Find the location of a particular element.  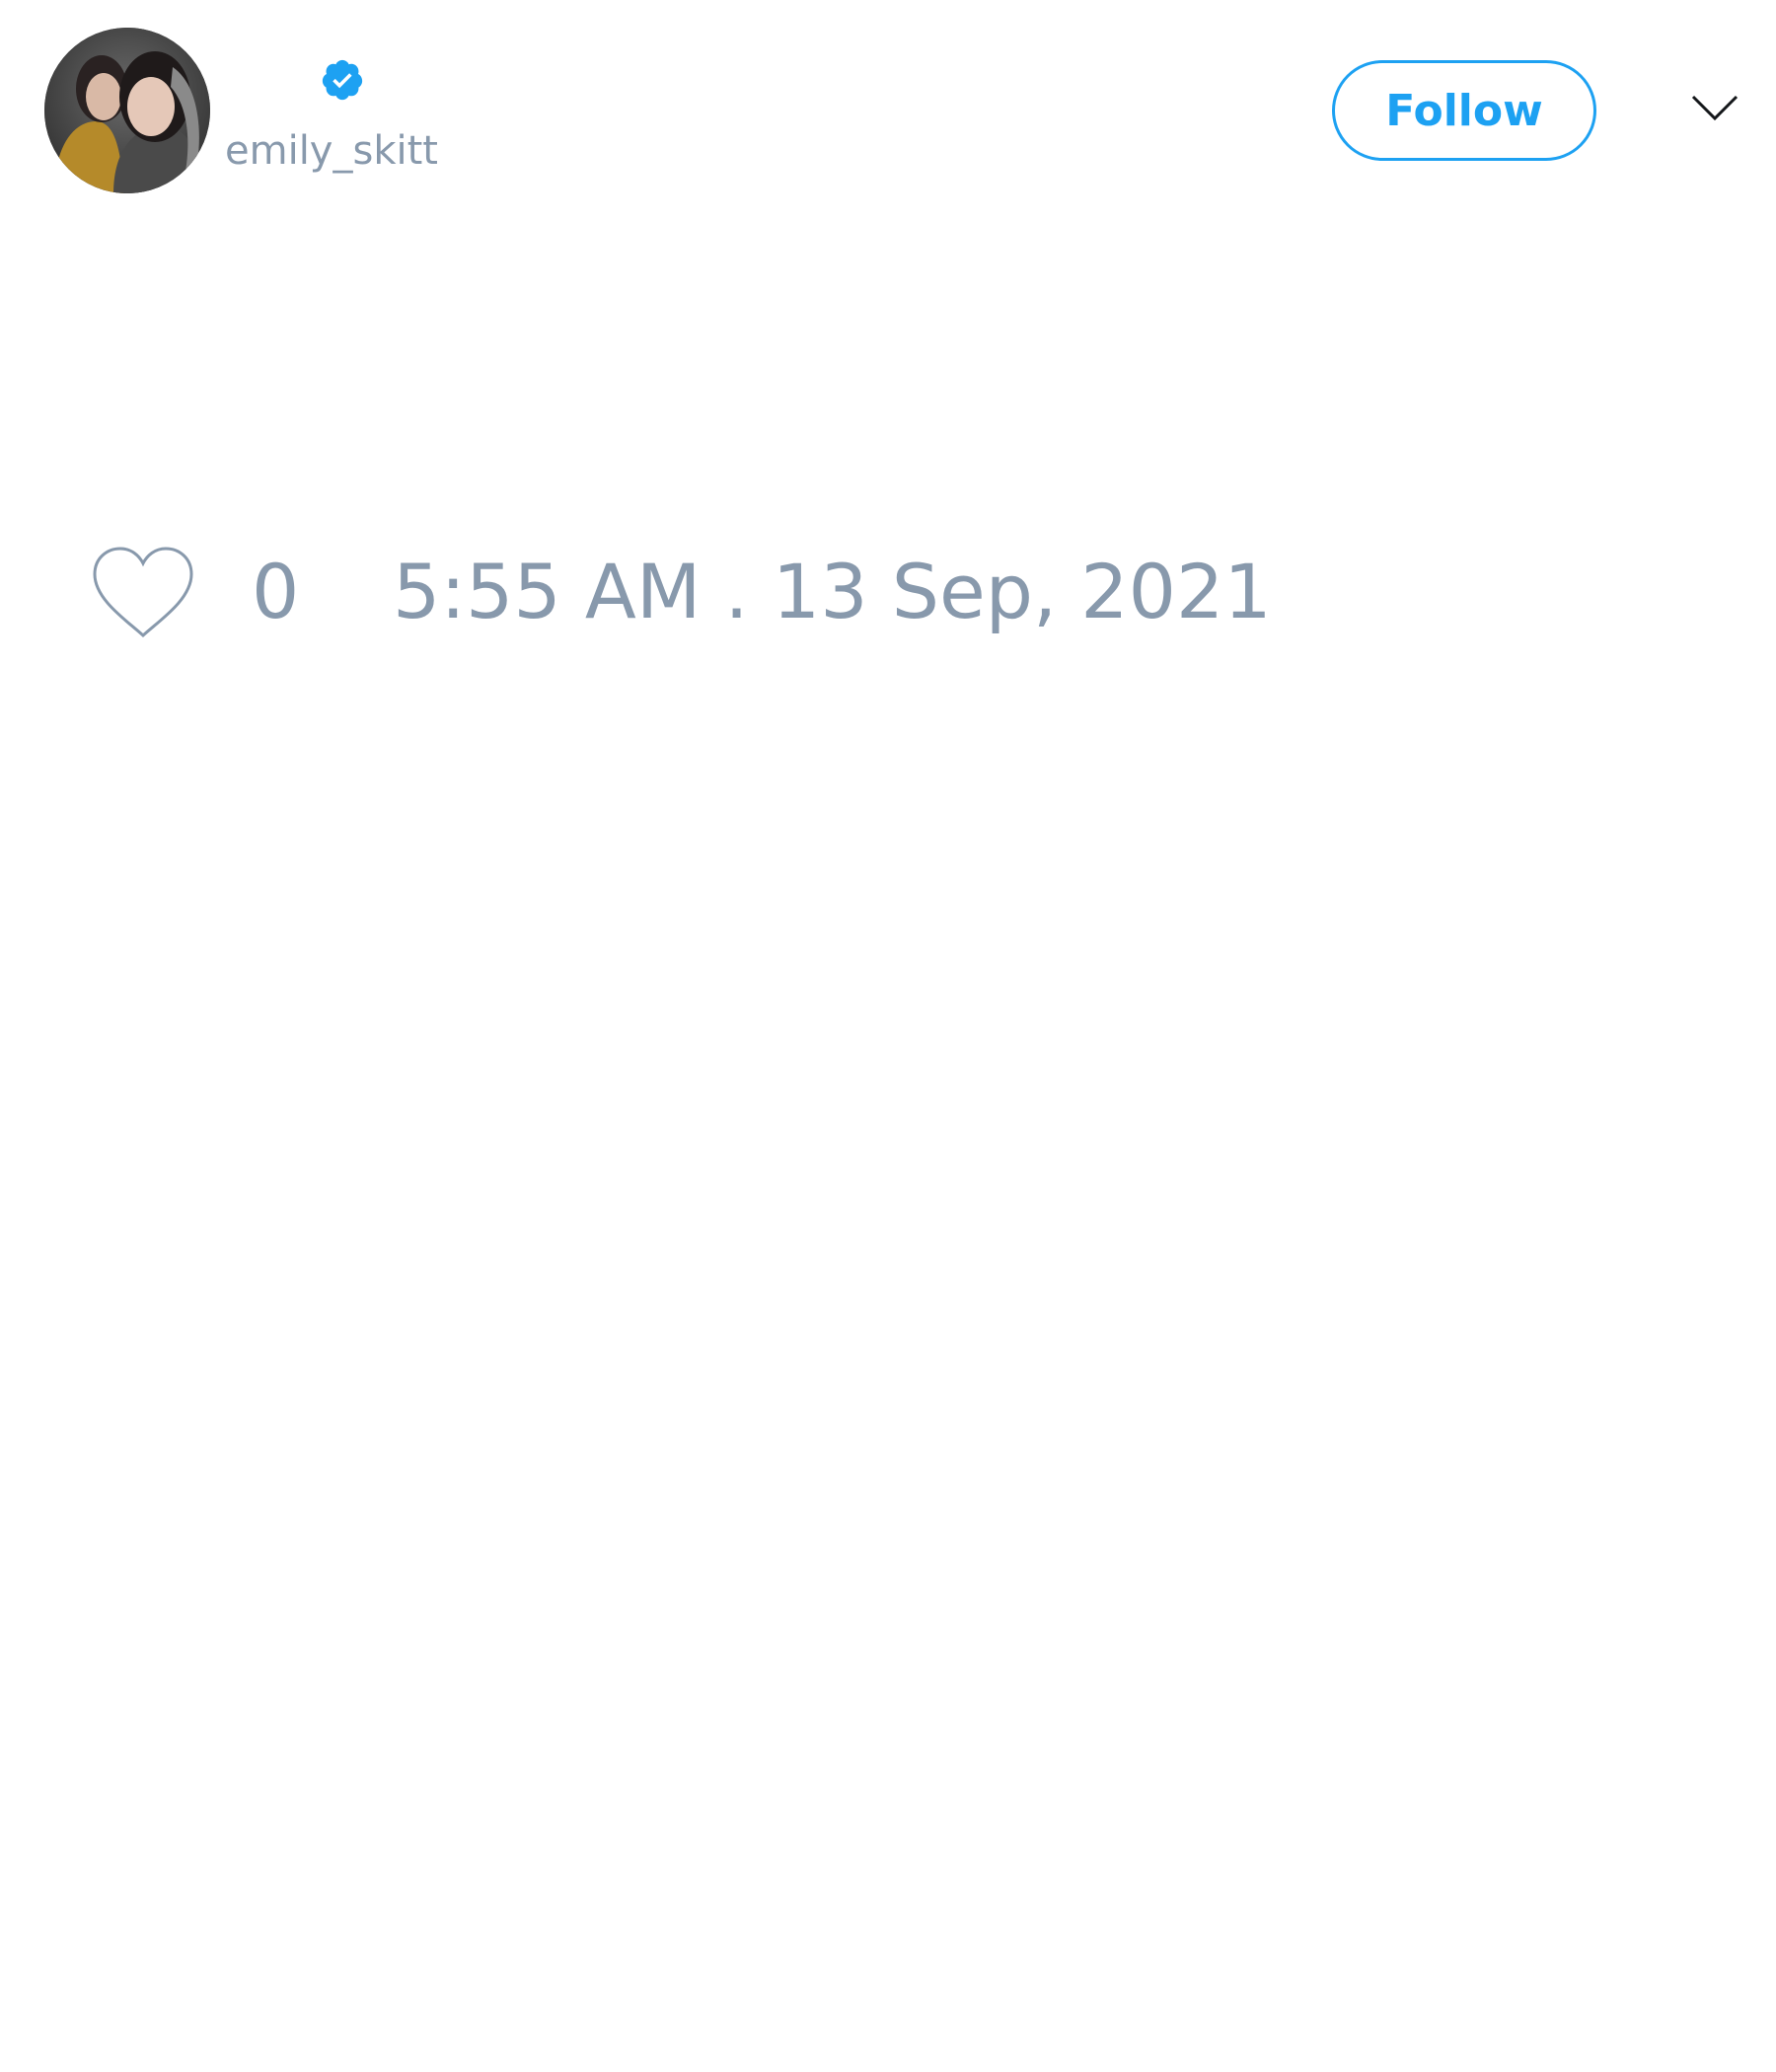

tweet-footer: 0 5:55 AM . 13 Sep, 2021 is located at coordinates (888, 592).